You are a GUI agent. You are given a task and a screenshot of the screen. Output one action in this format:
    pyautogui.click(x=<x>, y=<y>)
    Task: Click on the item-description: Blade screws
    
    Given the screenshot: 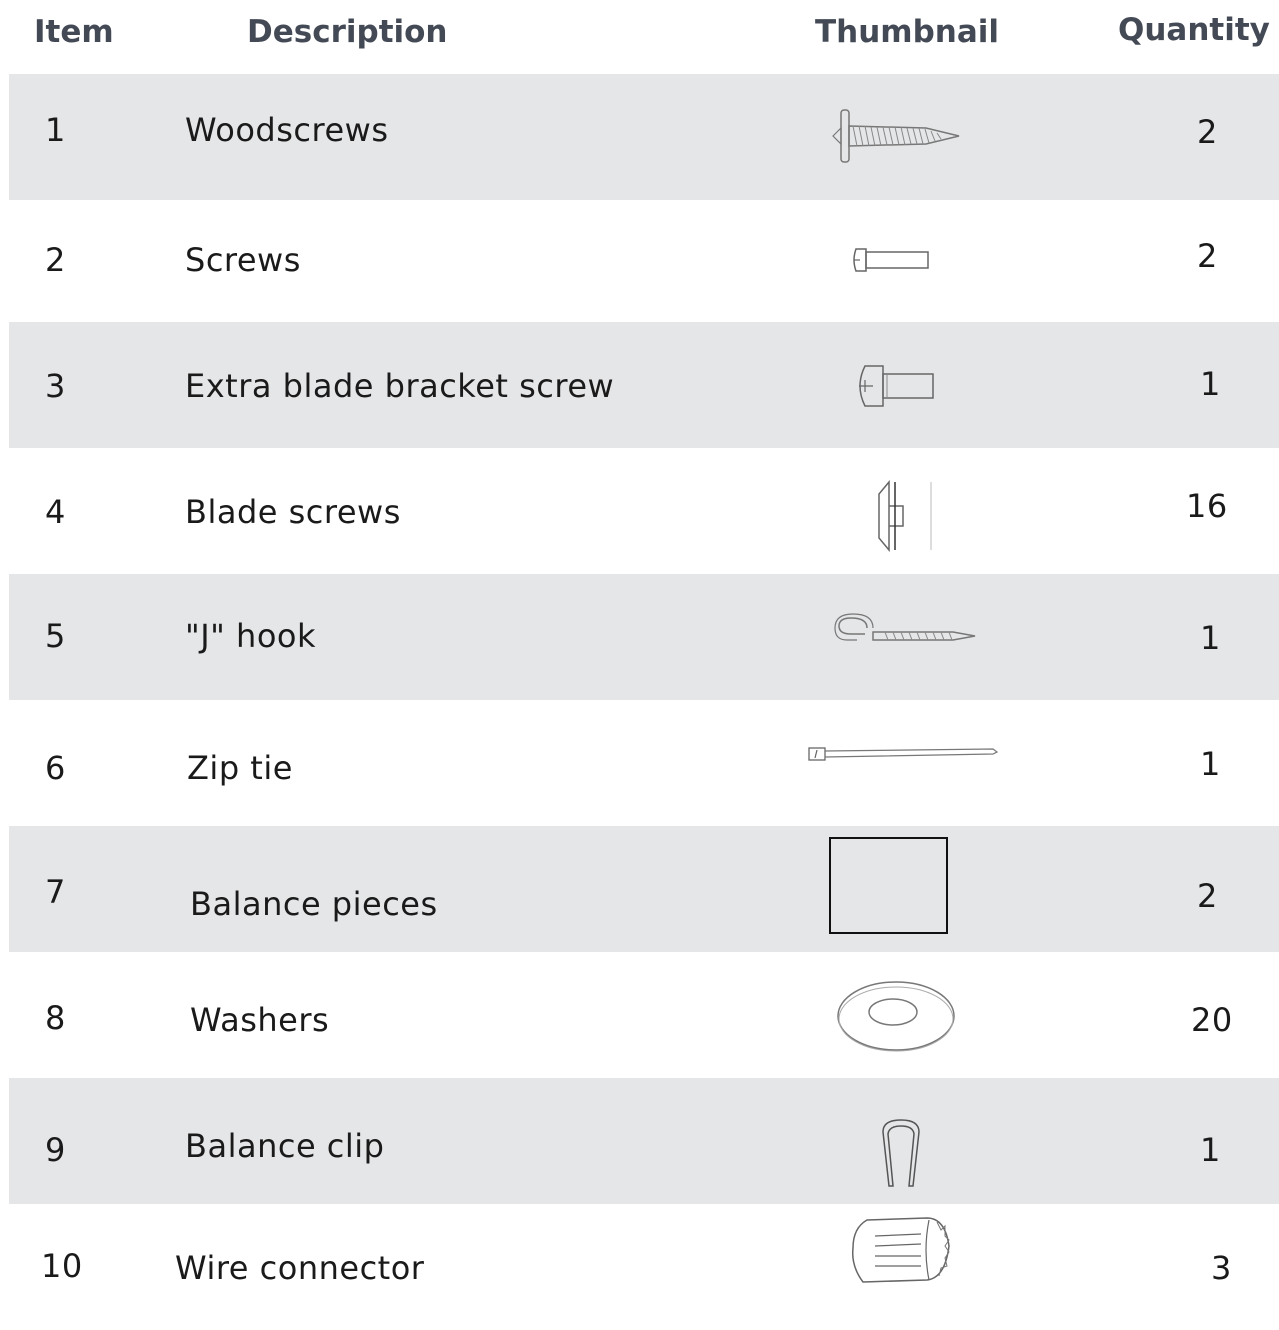 What is the action you would take?
    pyautogui.click(x=293, y=512)
    